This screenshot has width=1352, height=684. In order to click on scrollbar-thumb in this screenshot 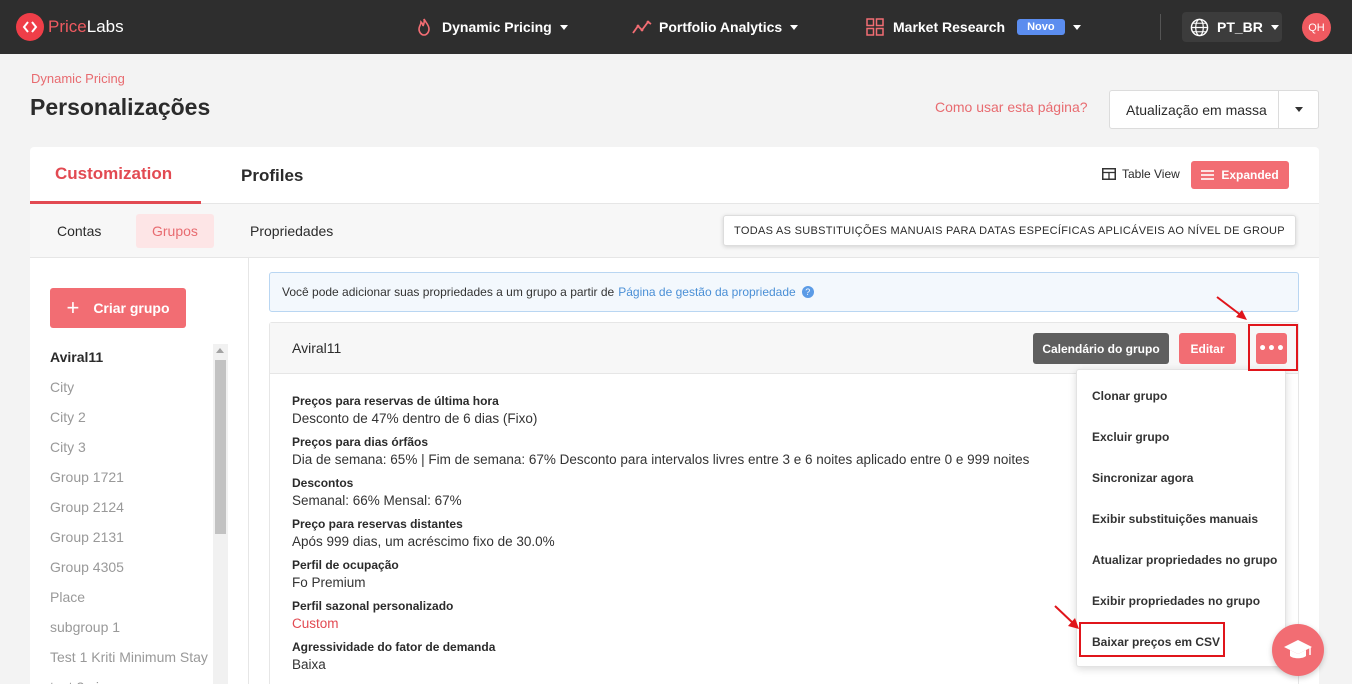, I will do `click(220, 447)`.